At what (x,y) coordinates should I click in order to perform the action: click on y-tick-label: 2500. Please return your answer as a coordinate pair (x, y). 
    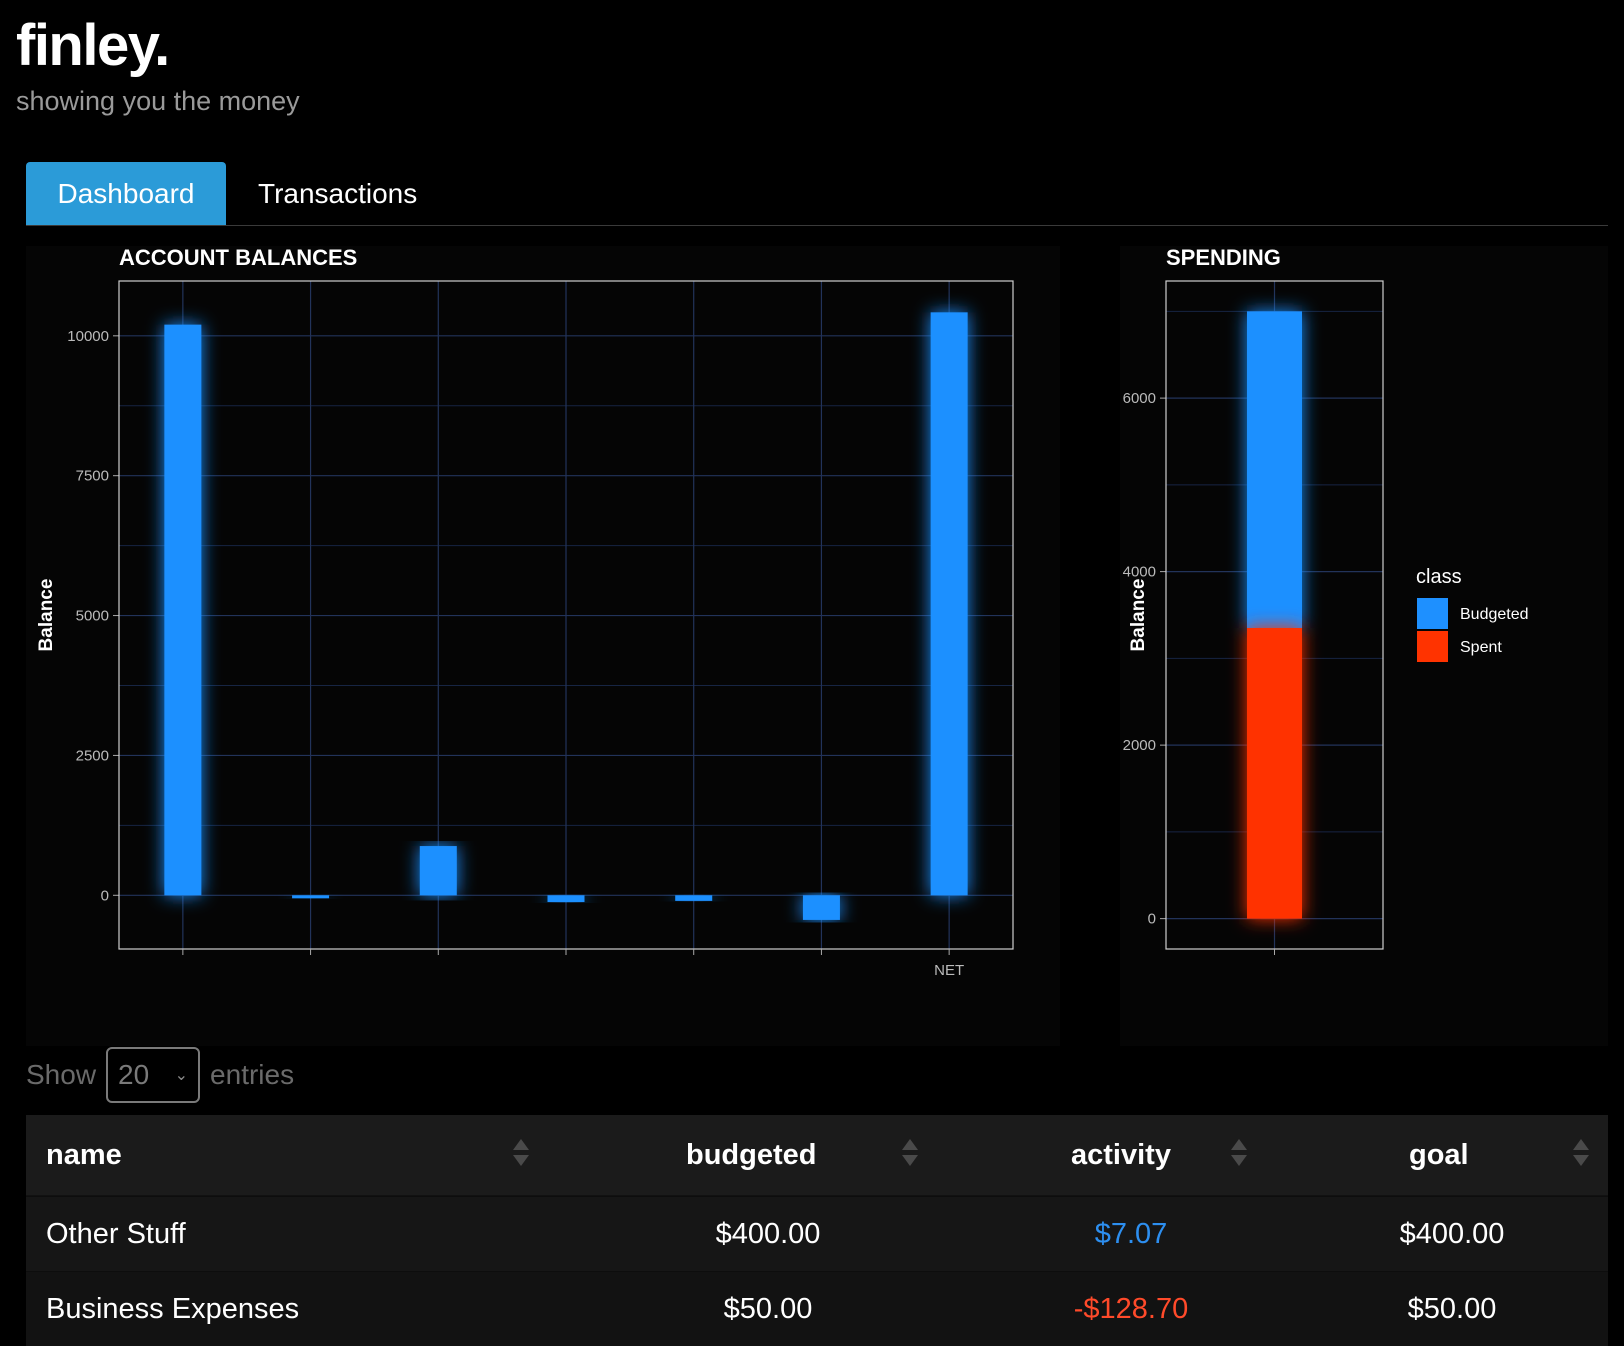
    Looking at the image, I should click on (92, 755).